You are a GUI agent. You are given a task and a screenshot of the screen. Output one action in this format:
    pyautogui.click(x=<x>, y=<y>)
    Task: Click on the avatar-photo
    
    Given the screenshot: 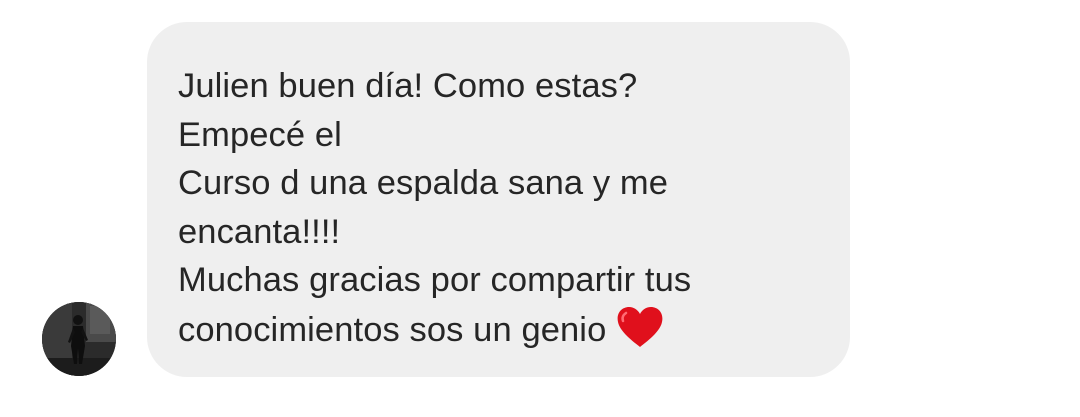 What is the action you would take?
    pyautogui.click(x=79, y=339)
    